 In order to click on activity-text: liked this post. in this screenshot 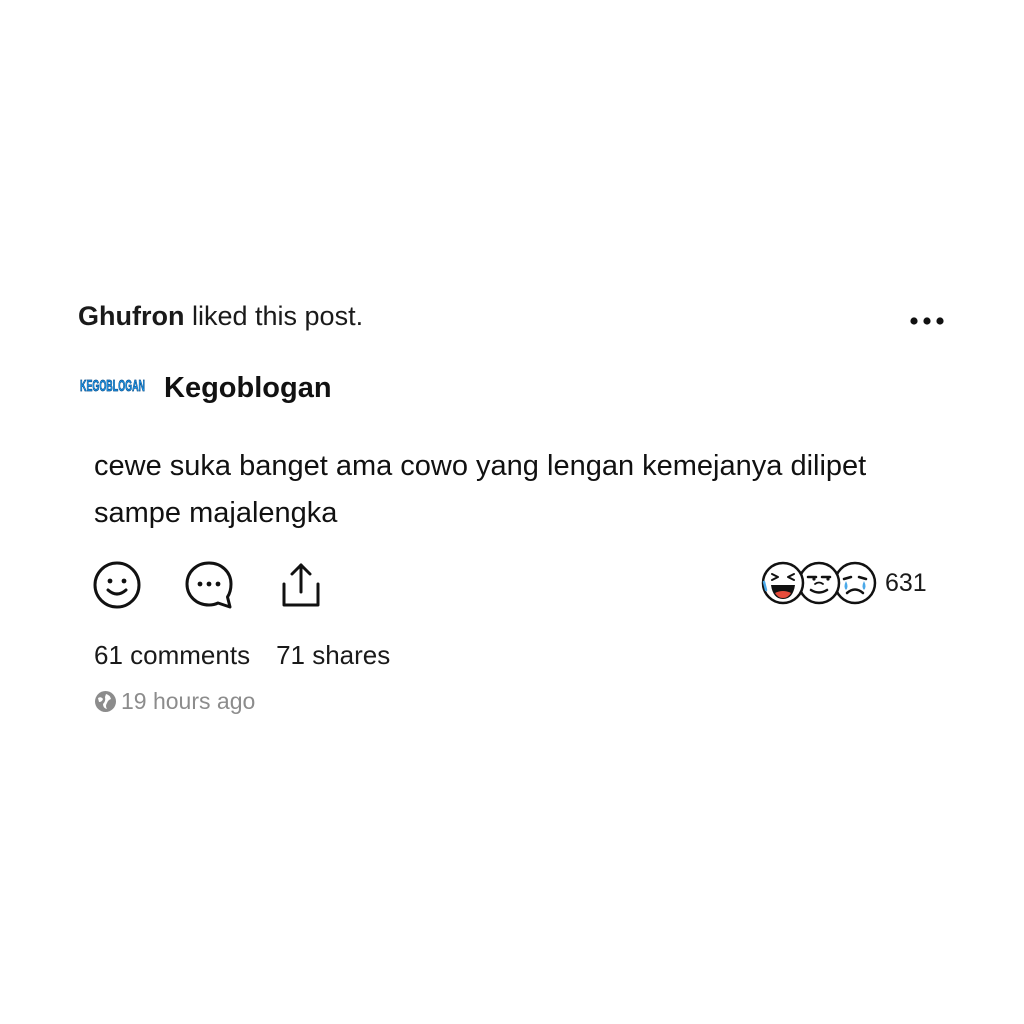, I will do `click(274, 316)`.